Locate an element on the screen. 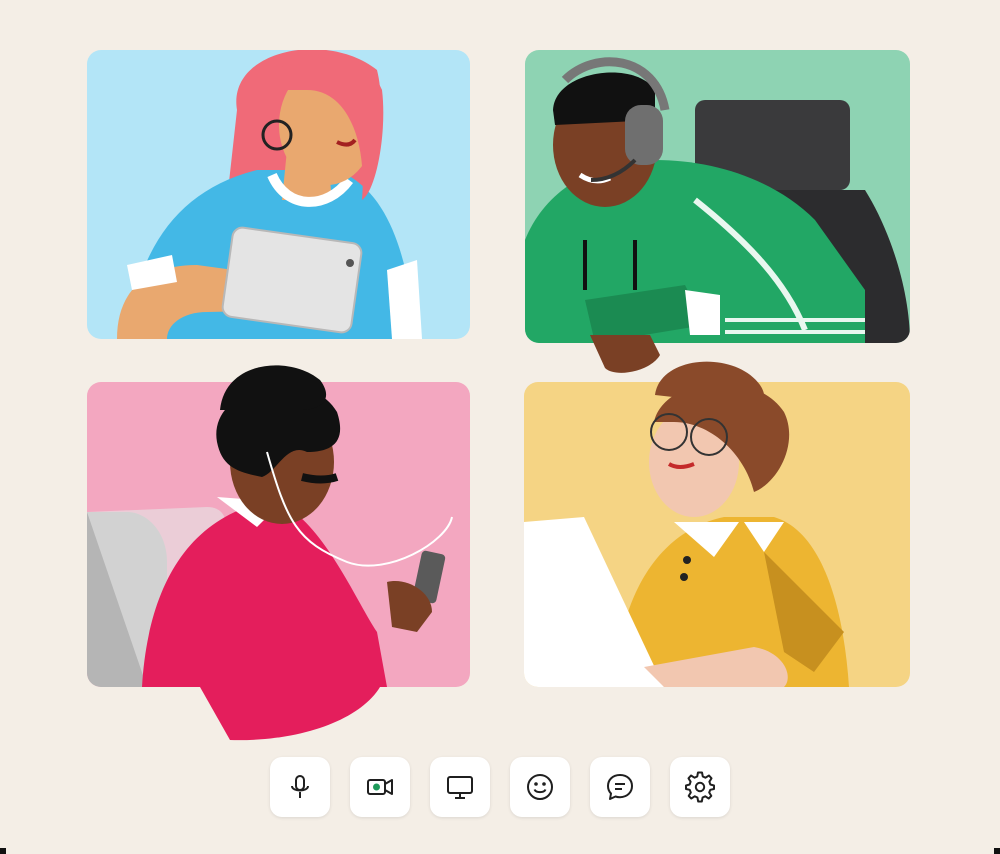 The width and height of the screenshot is (1000, 854). settings-button is located at coordinates (700, 787).